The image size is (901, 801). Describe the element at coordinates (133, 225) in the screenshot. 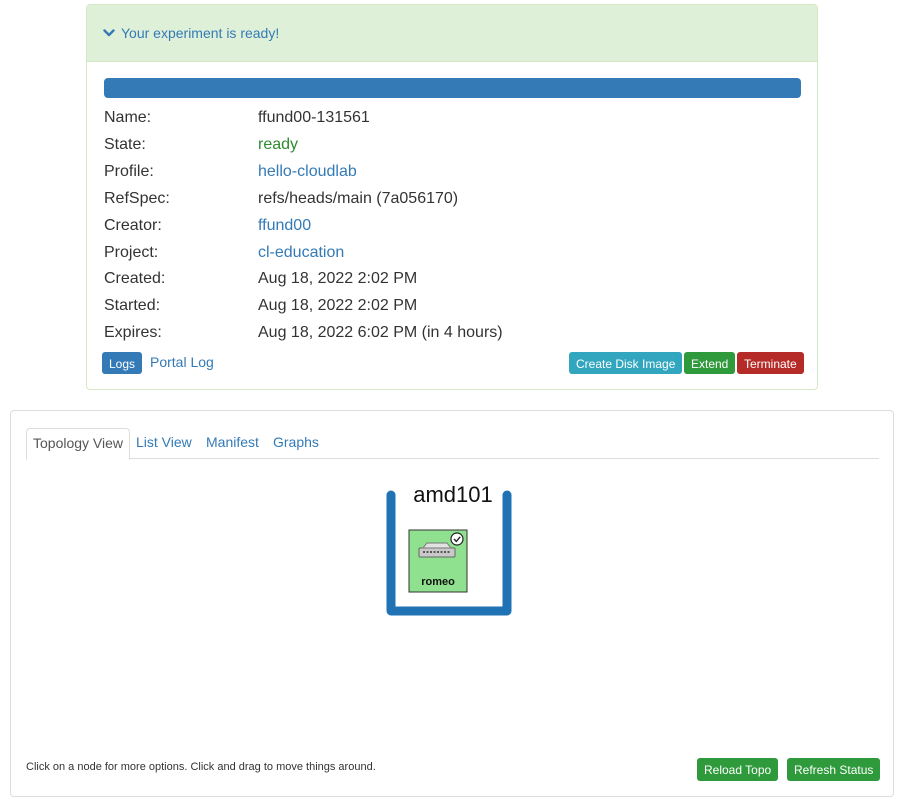

I see `info-label: Creator:` at that location.